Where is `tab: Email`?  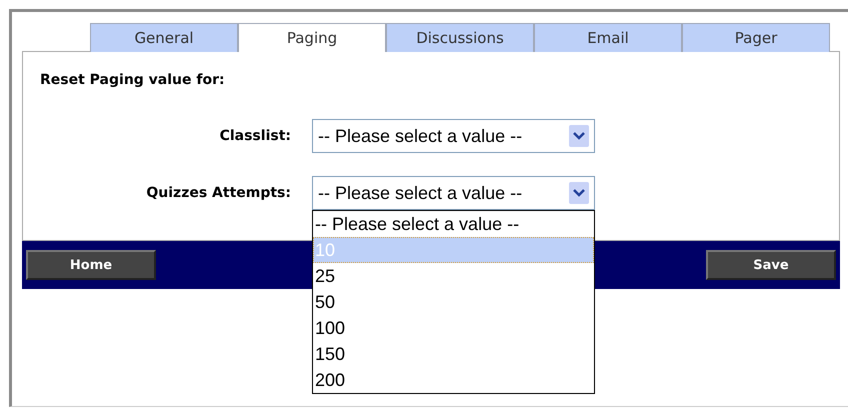 tab: Email is located at coordinates (608, 37).